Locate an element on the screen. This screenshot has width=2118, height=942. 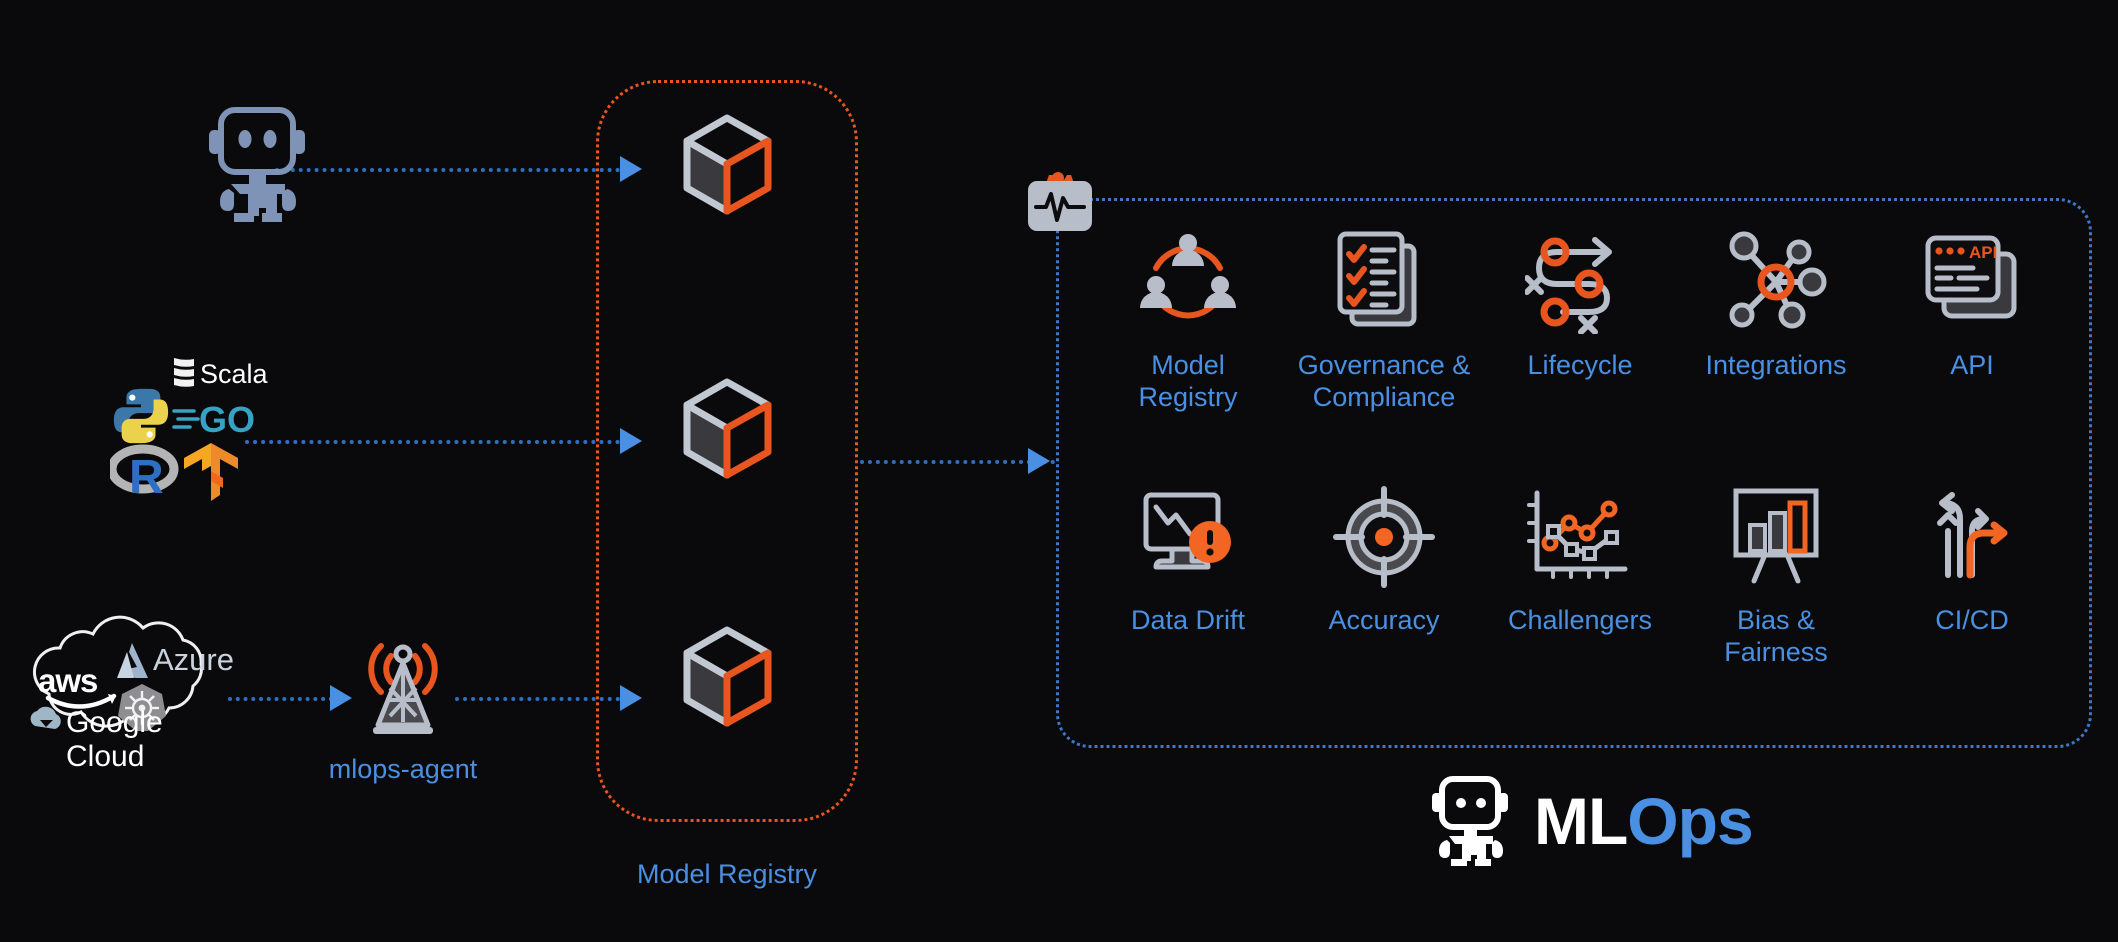
line-chart-icon is located at coordinates (1577, 534).